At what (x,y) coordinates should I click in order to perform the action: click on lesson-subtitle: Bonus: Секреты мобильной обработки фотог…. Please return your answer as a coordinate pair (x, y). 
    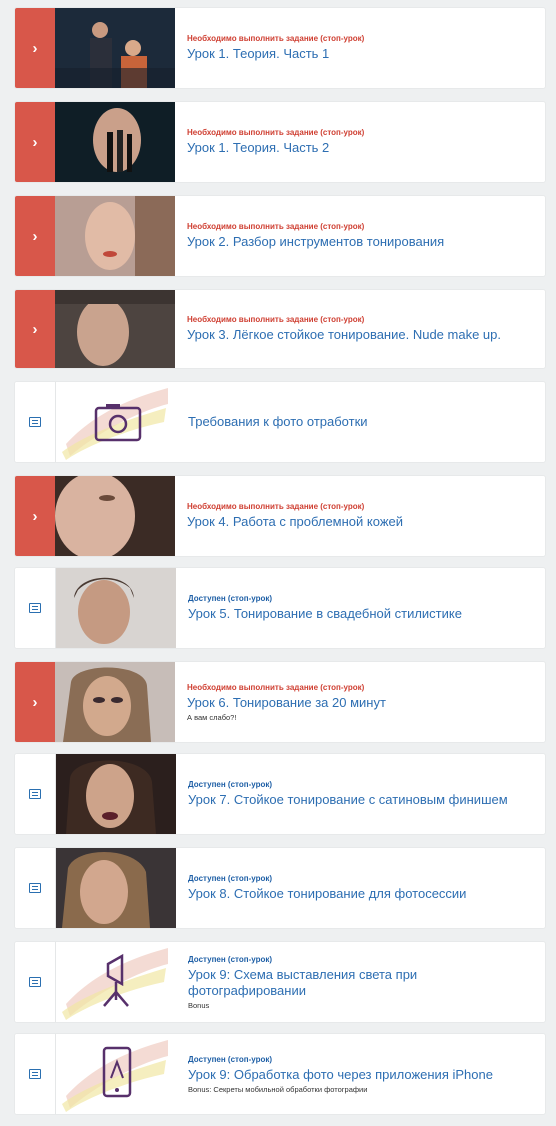
    Looking at the image, I should click on (278, 1089).